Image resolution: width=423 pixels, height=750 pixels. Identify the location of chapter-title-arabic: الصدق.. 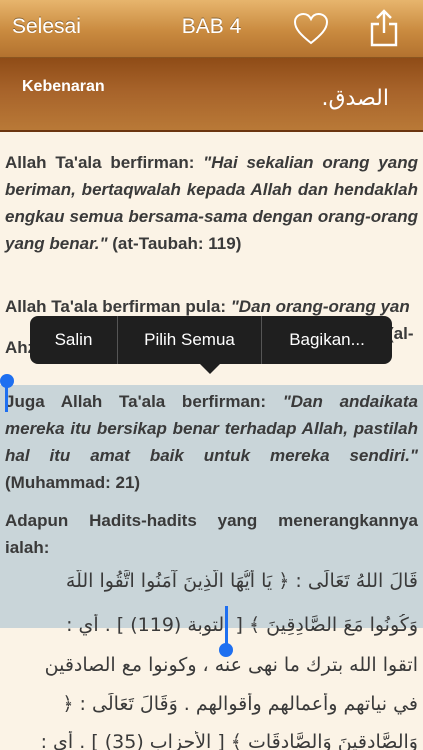
(355, 98).